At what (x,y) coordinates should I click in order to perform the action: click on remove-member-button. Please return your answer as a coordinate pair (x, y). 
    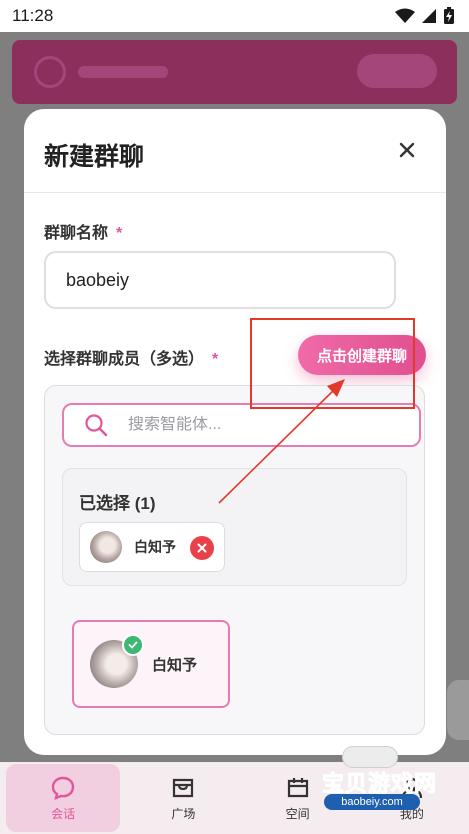
    Looking at the image, I should click on (202, 548).